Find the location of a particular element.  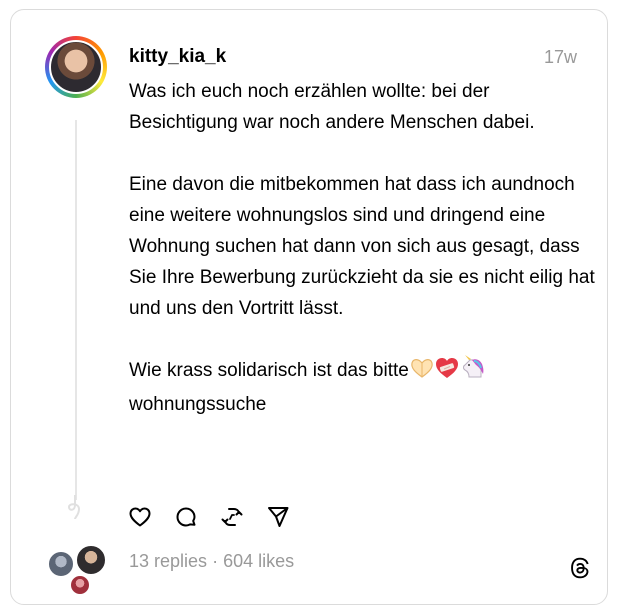

unicorn-emoji is located at coordinates (473, 372).